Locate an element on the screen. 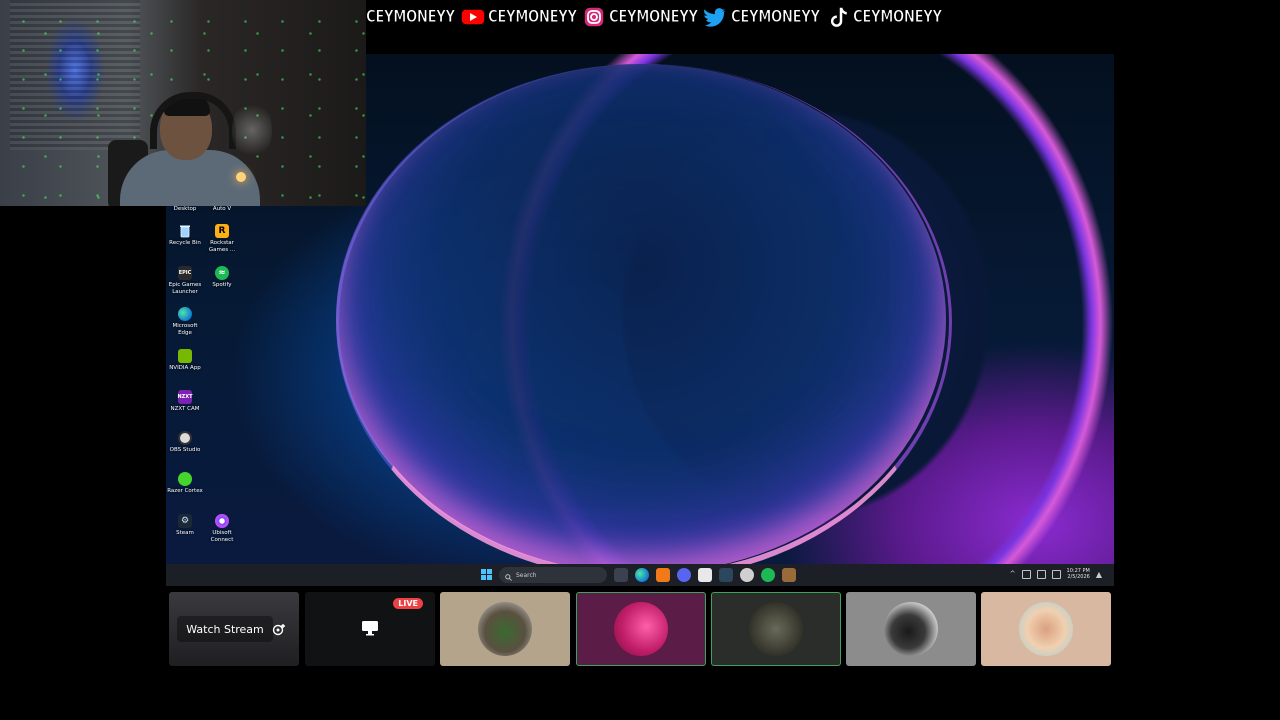 The image size is (1280, 720). desktop-icon-label: NVIDIA App is located at coordinates (185, 368).